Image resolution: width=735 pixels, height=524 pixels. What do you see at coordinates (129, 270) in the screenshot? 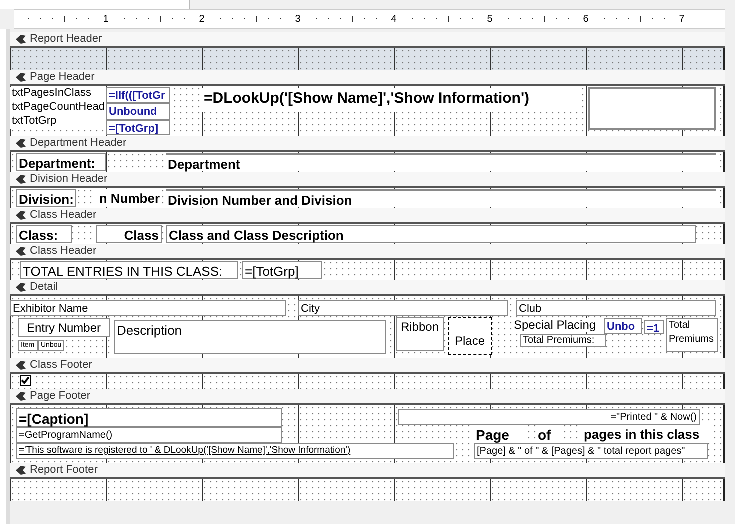
I see `field-label: TOTAL ENTRIES IN THIS CLASS:` at bounding box center [129, 270].